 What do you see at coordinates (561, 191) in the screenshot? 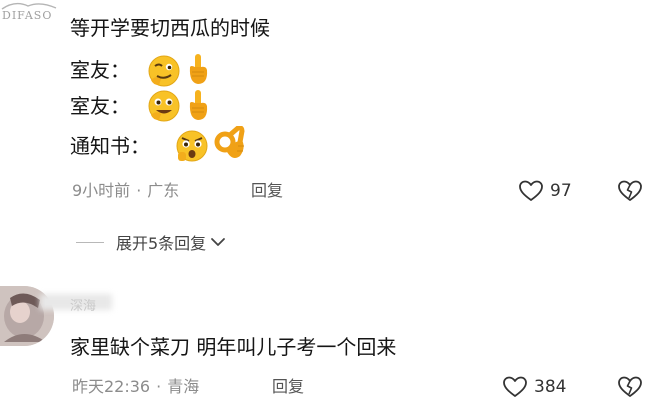
I see `comment-1-like-count: 97` at bounding box center [561, 191].